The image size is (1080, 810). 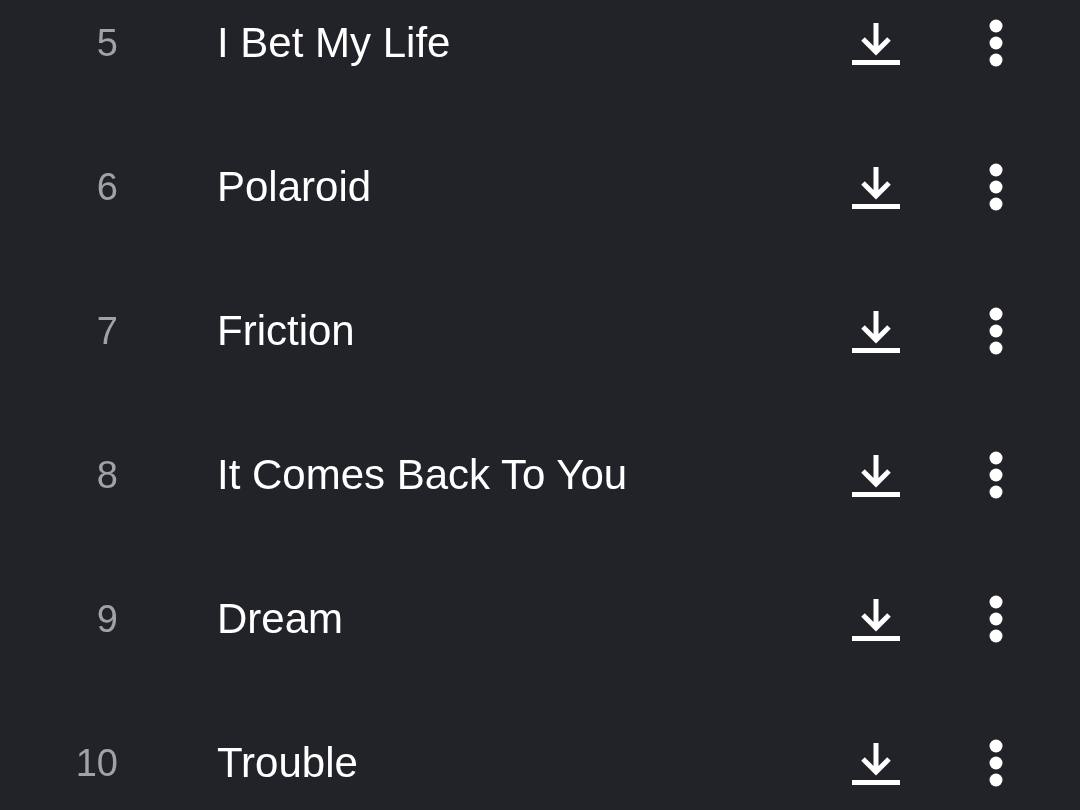 I want to click on track-number: 6, so click(x=106, y=187).